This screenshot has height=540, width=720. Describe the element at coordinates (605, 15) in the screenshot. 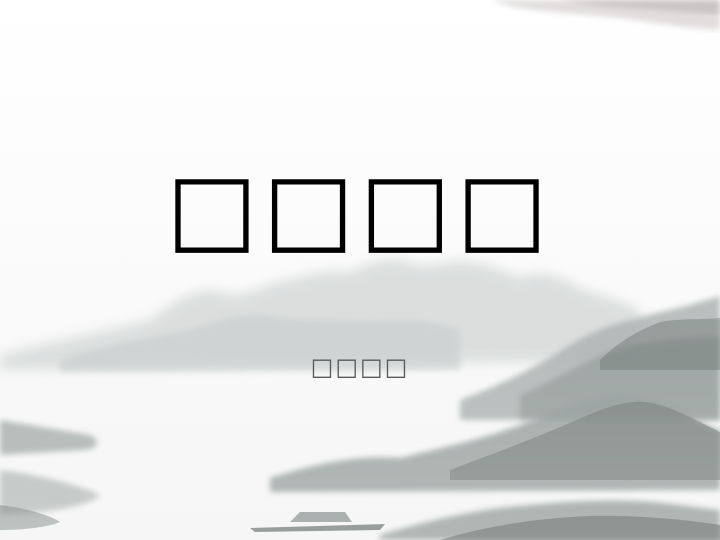

I see `top-right-ink-wash` at that location.